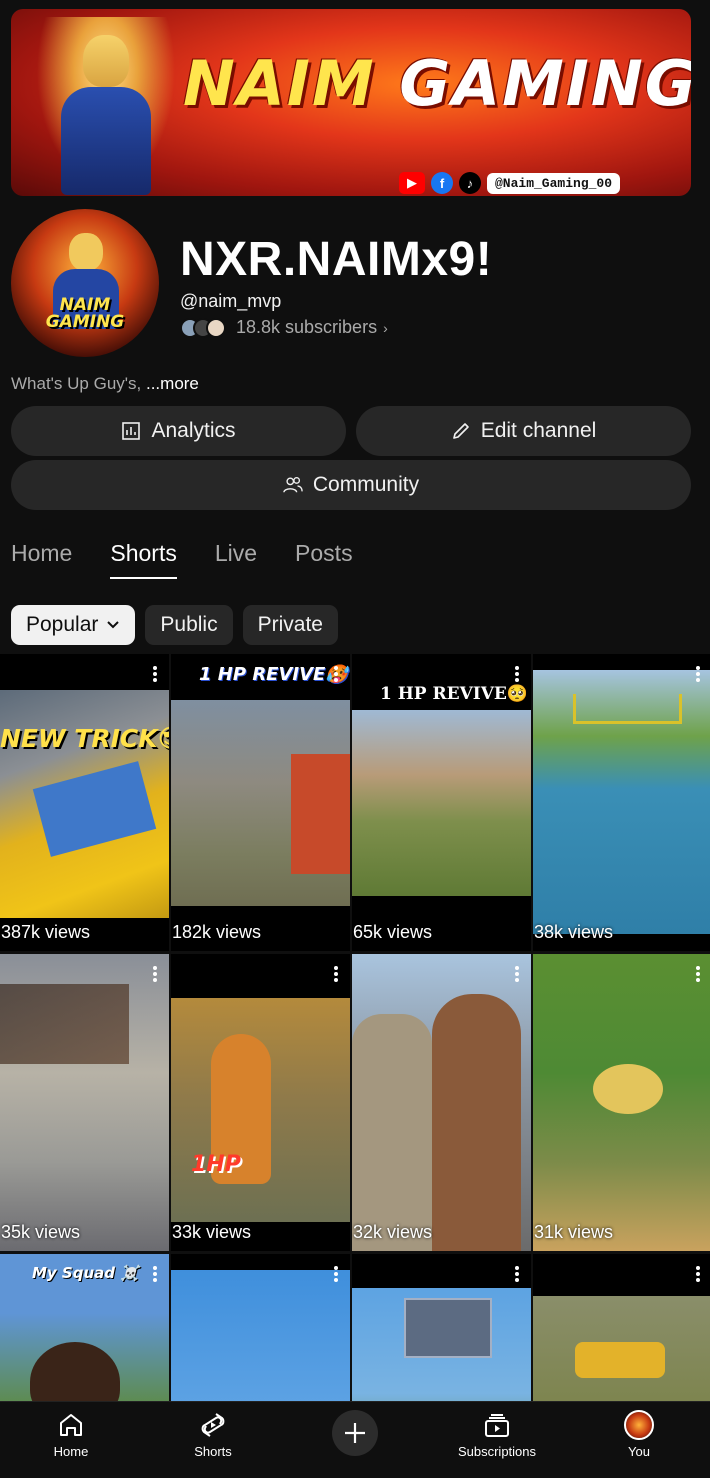 This screenshot has width=710, height=1478. I want to click on short-views: 182k views, so click(217, 932).